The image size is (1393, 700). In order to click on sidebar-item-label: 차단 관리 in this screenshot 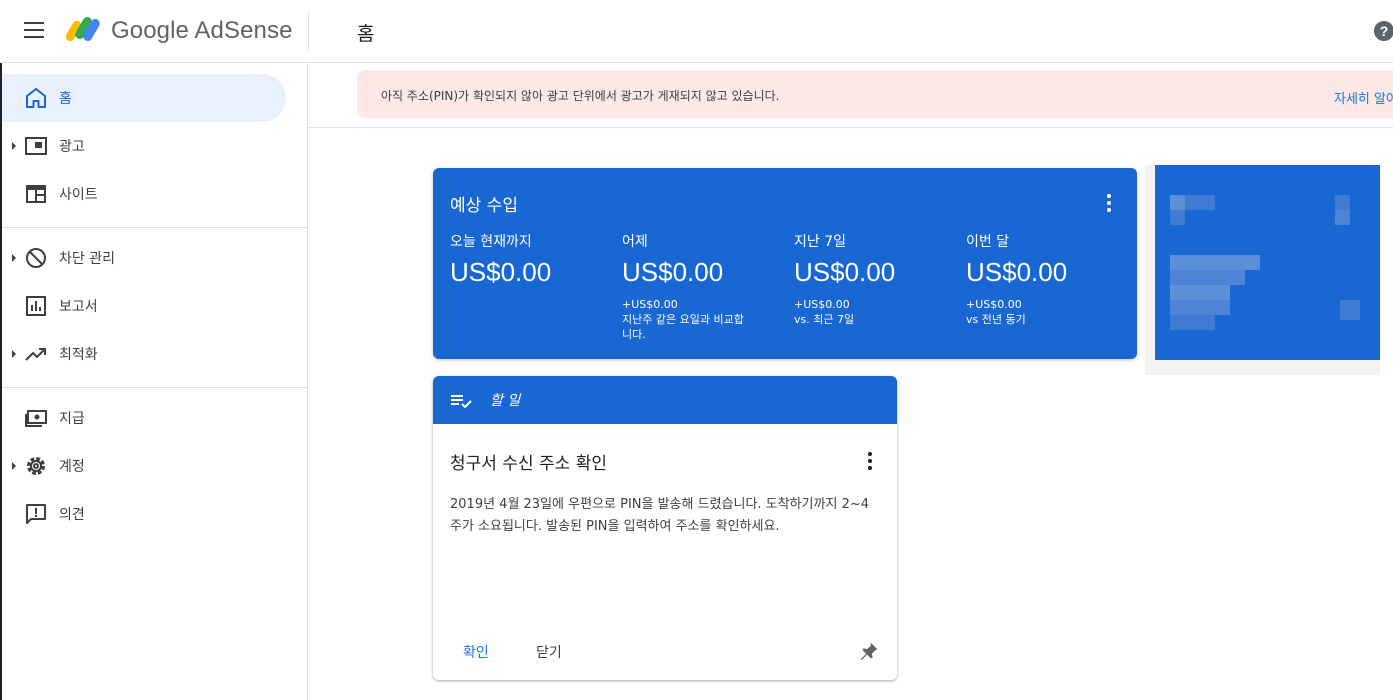, I will do `click(87, 259)`.